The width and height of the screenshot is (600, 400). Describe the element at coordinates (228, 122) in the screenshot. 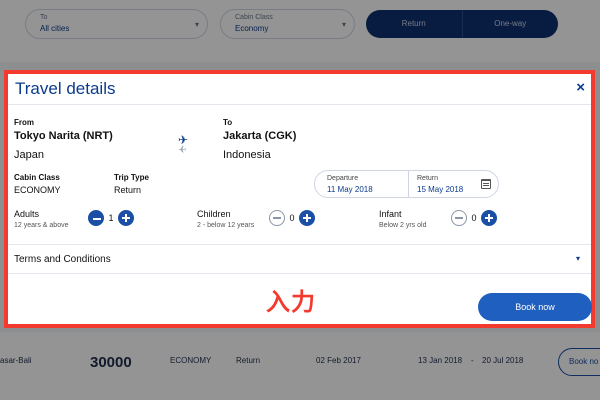

I see `to-label: To` at that location.